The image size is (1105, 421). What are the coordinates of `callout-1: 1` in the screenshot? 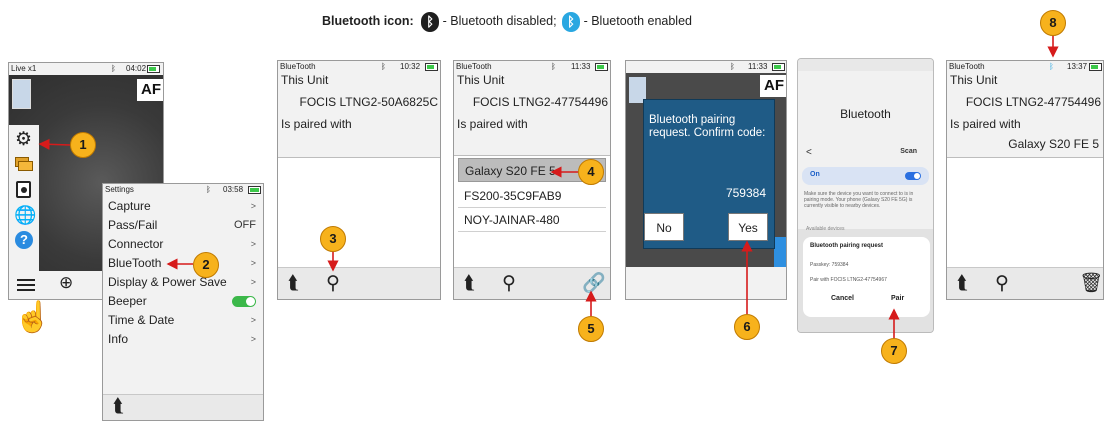 It's located at (83, 145).